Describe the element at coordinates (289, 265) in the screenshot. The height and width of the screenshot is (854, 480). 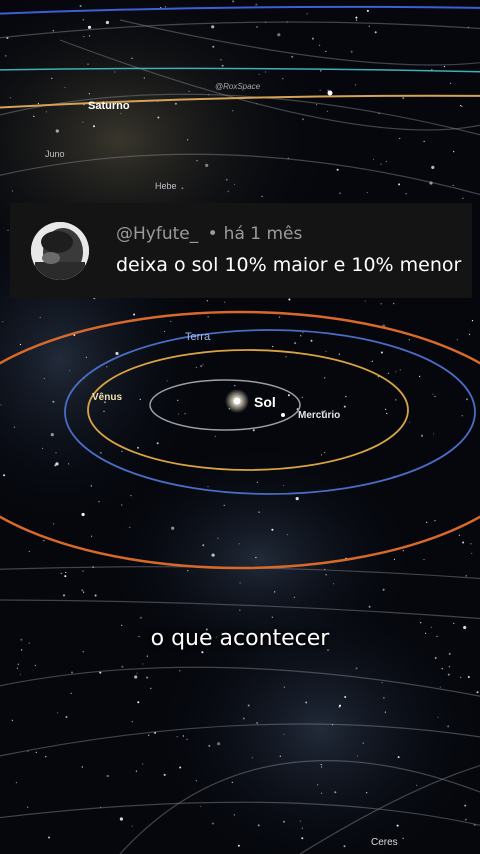
I see `comment-text: deixa o sol 10% maior e 10% menor` at that location.